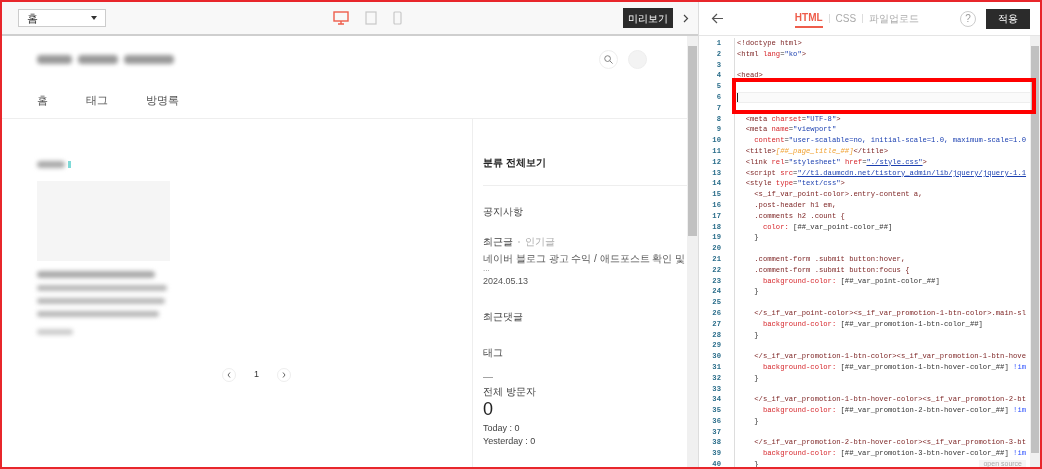  What do you see at coordinates (584, 259) in the screenshot?
I see `recent-post-link: 네이버 블로그 광고 수익 / 애드포스트 확인 및` at bounding box center [584, 259].